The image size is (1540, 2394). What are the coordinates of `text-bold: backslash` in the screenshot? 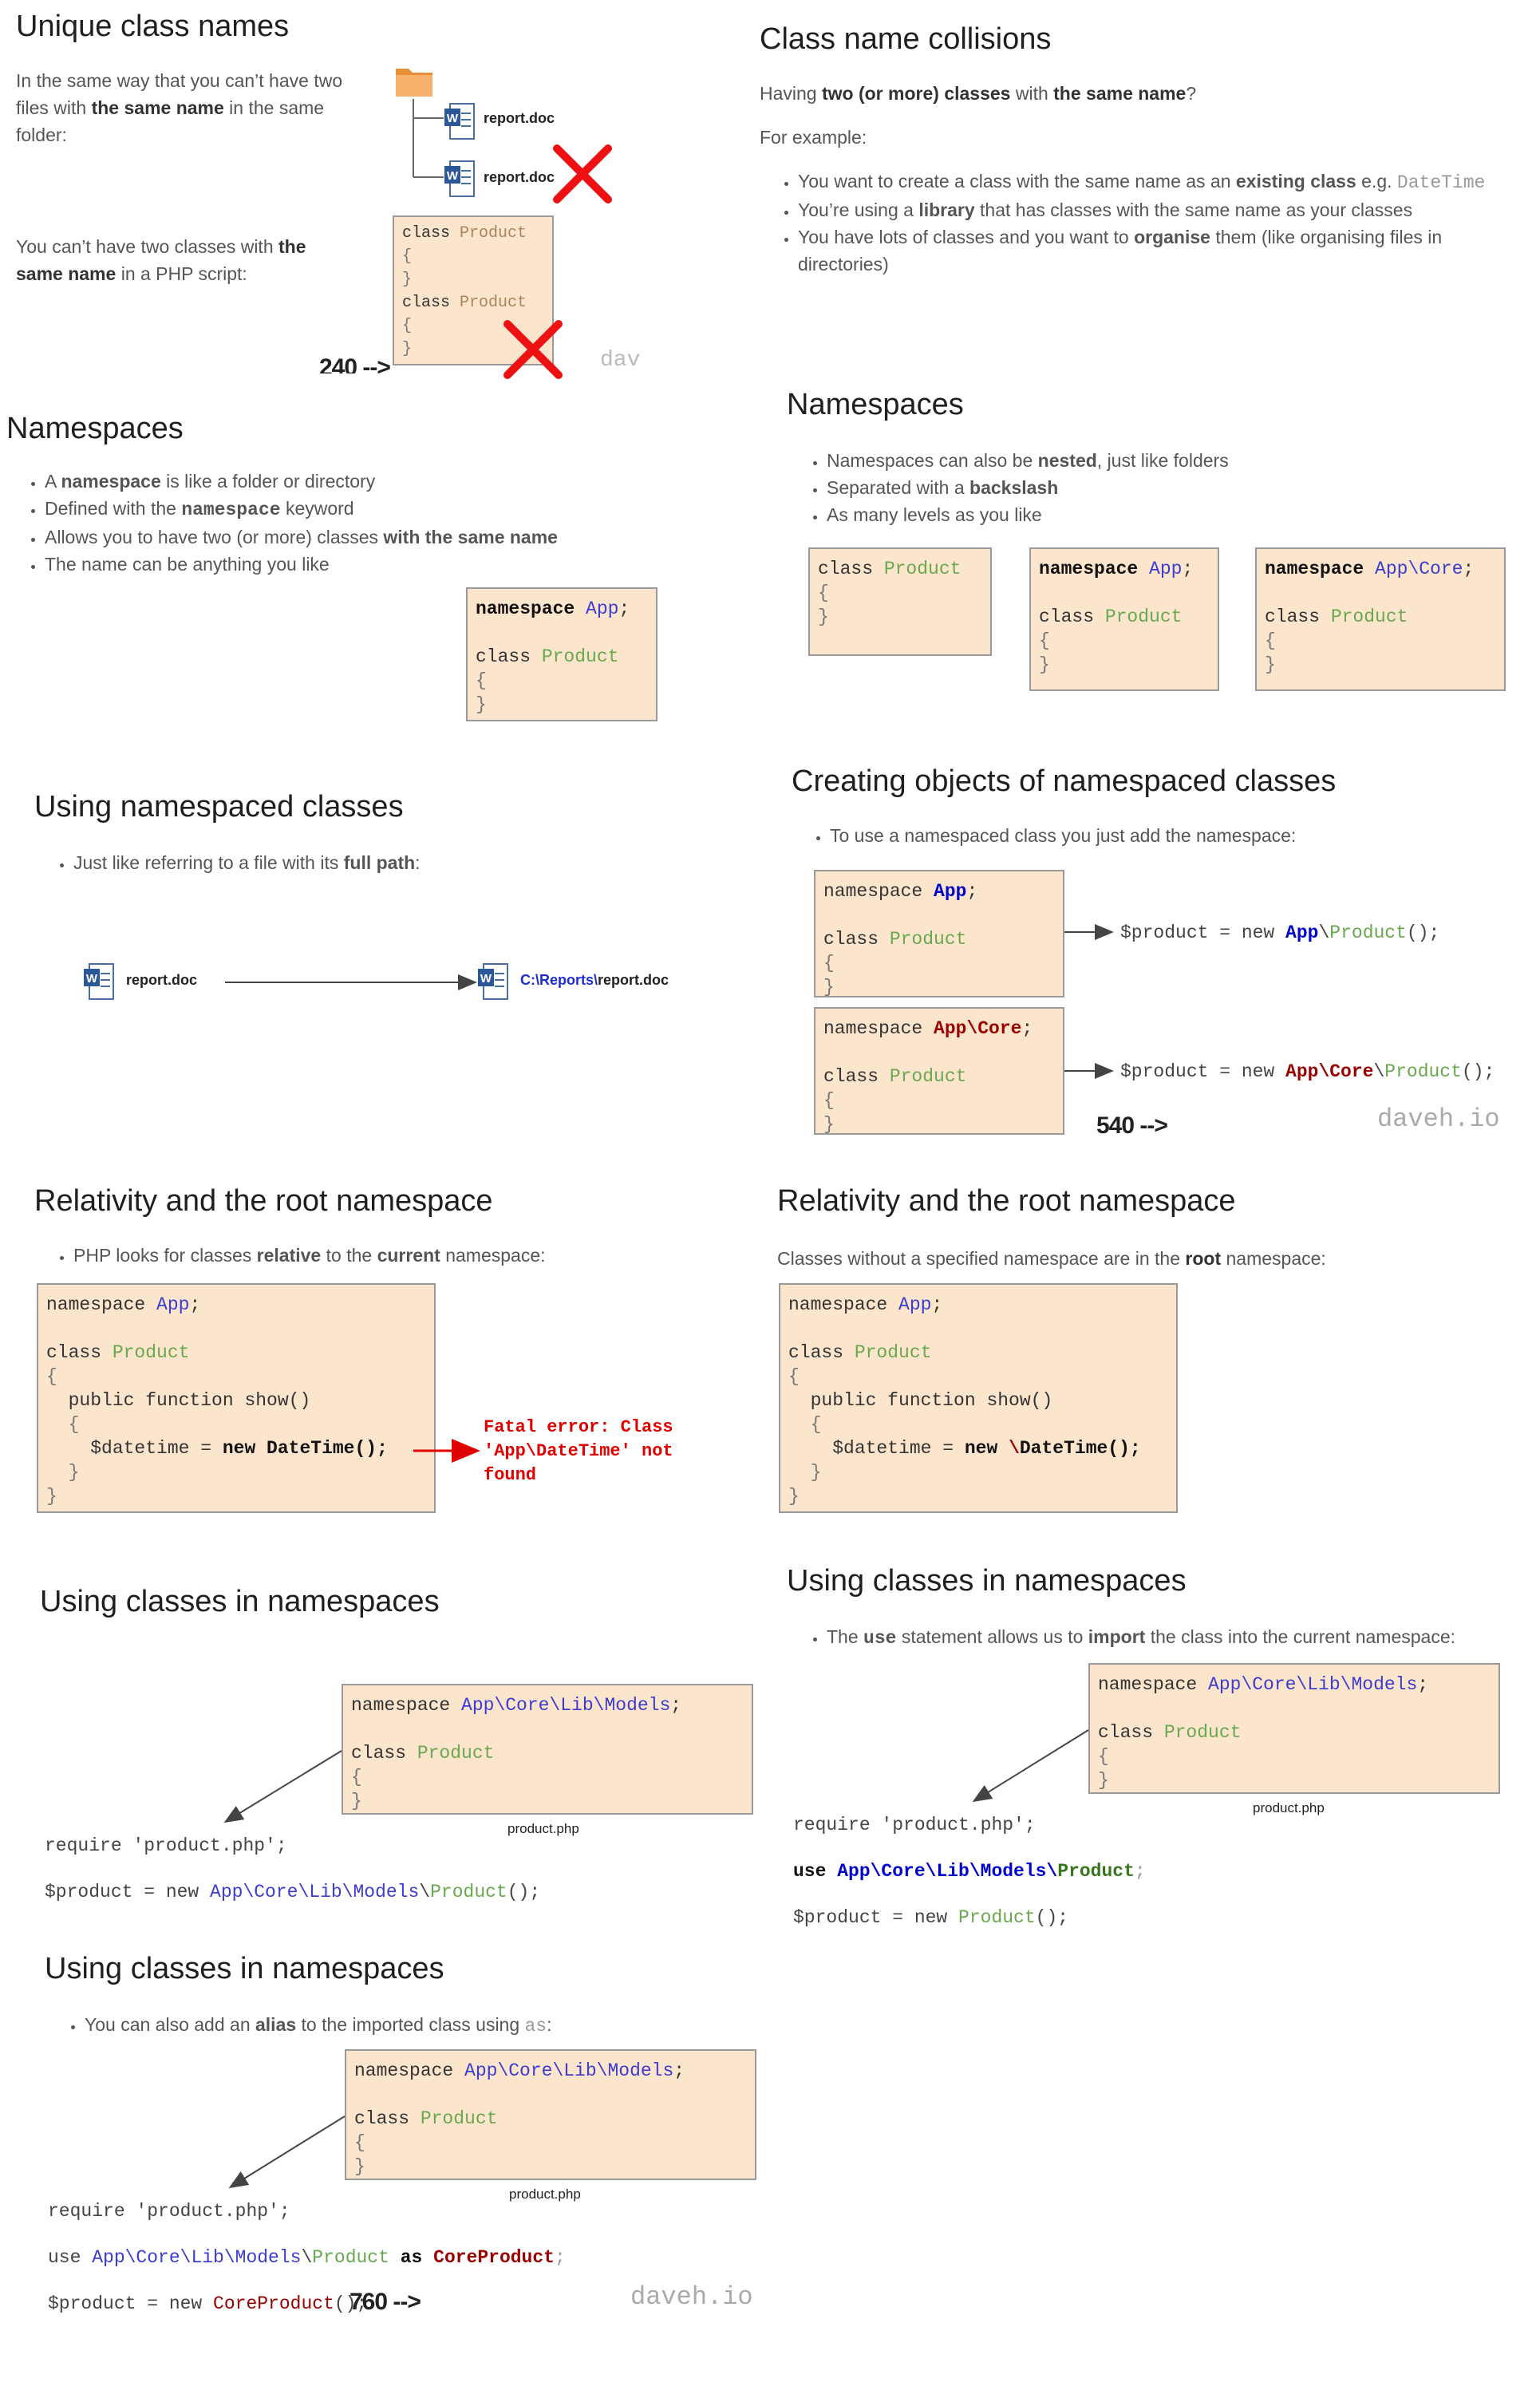 It's located at (1014, 487).